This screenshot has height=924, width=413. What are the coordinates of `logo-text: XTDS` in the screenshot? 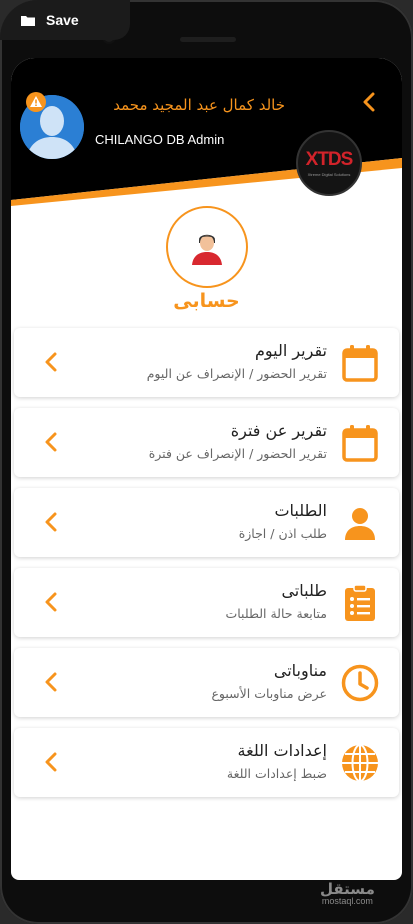 It's located at (329, 159).